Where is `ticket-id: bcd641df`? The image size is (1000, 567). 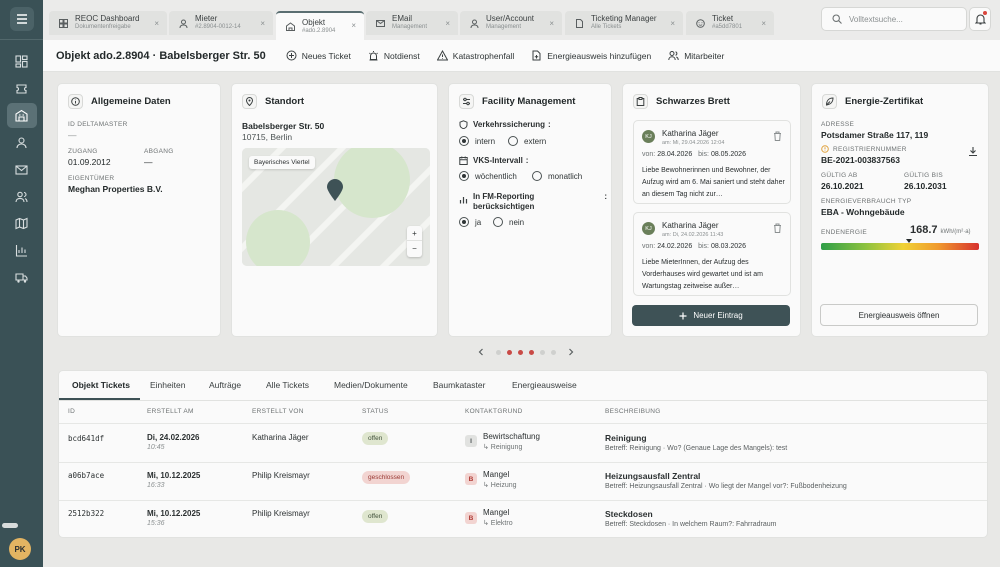
ticket-id: bcd641df is located at coordinates (86, 438).